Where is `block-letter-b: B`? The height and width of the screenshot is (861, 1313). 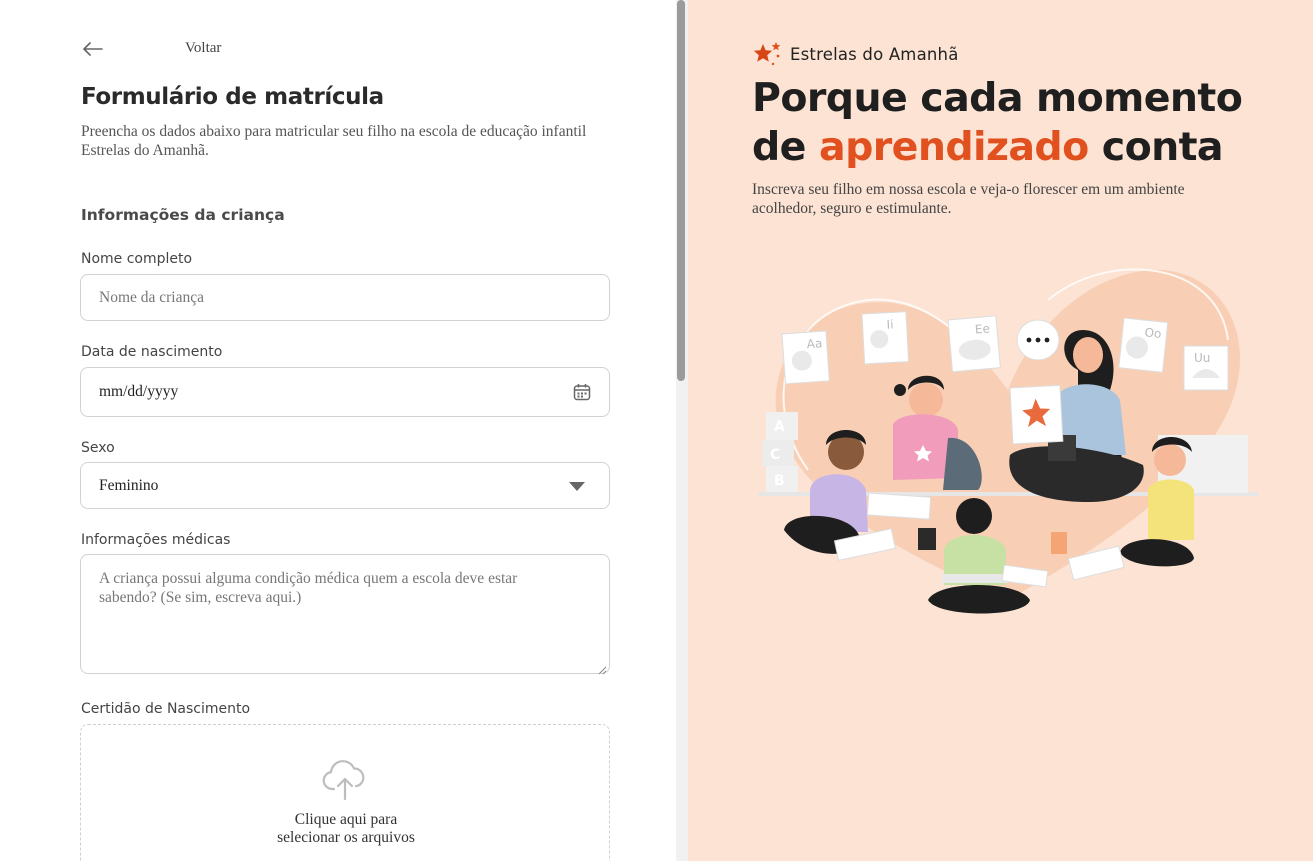 block-letter-b: B is located at coordinates (779, 481).